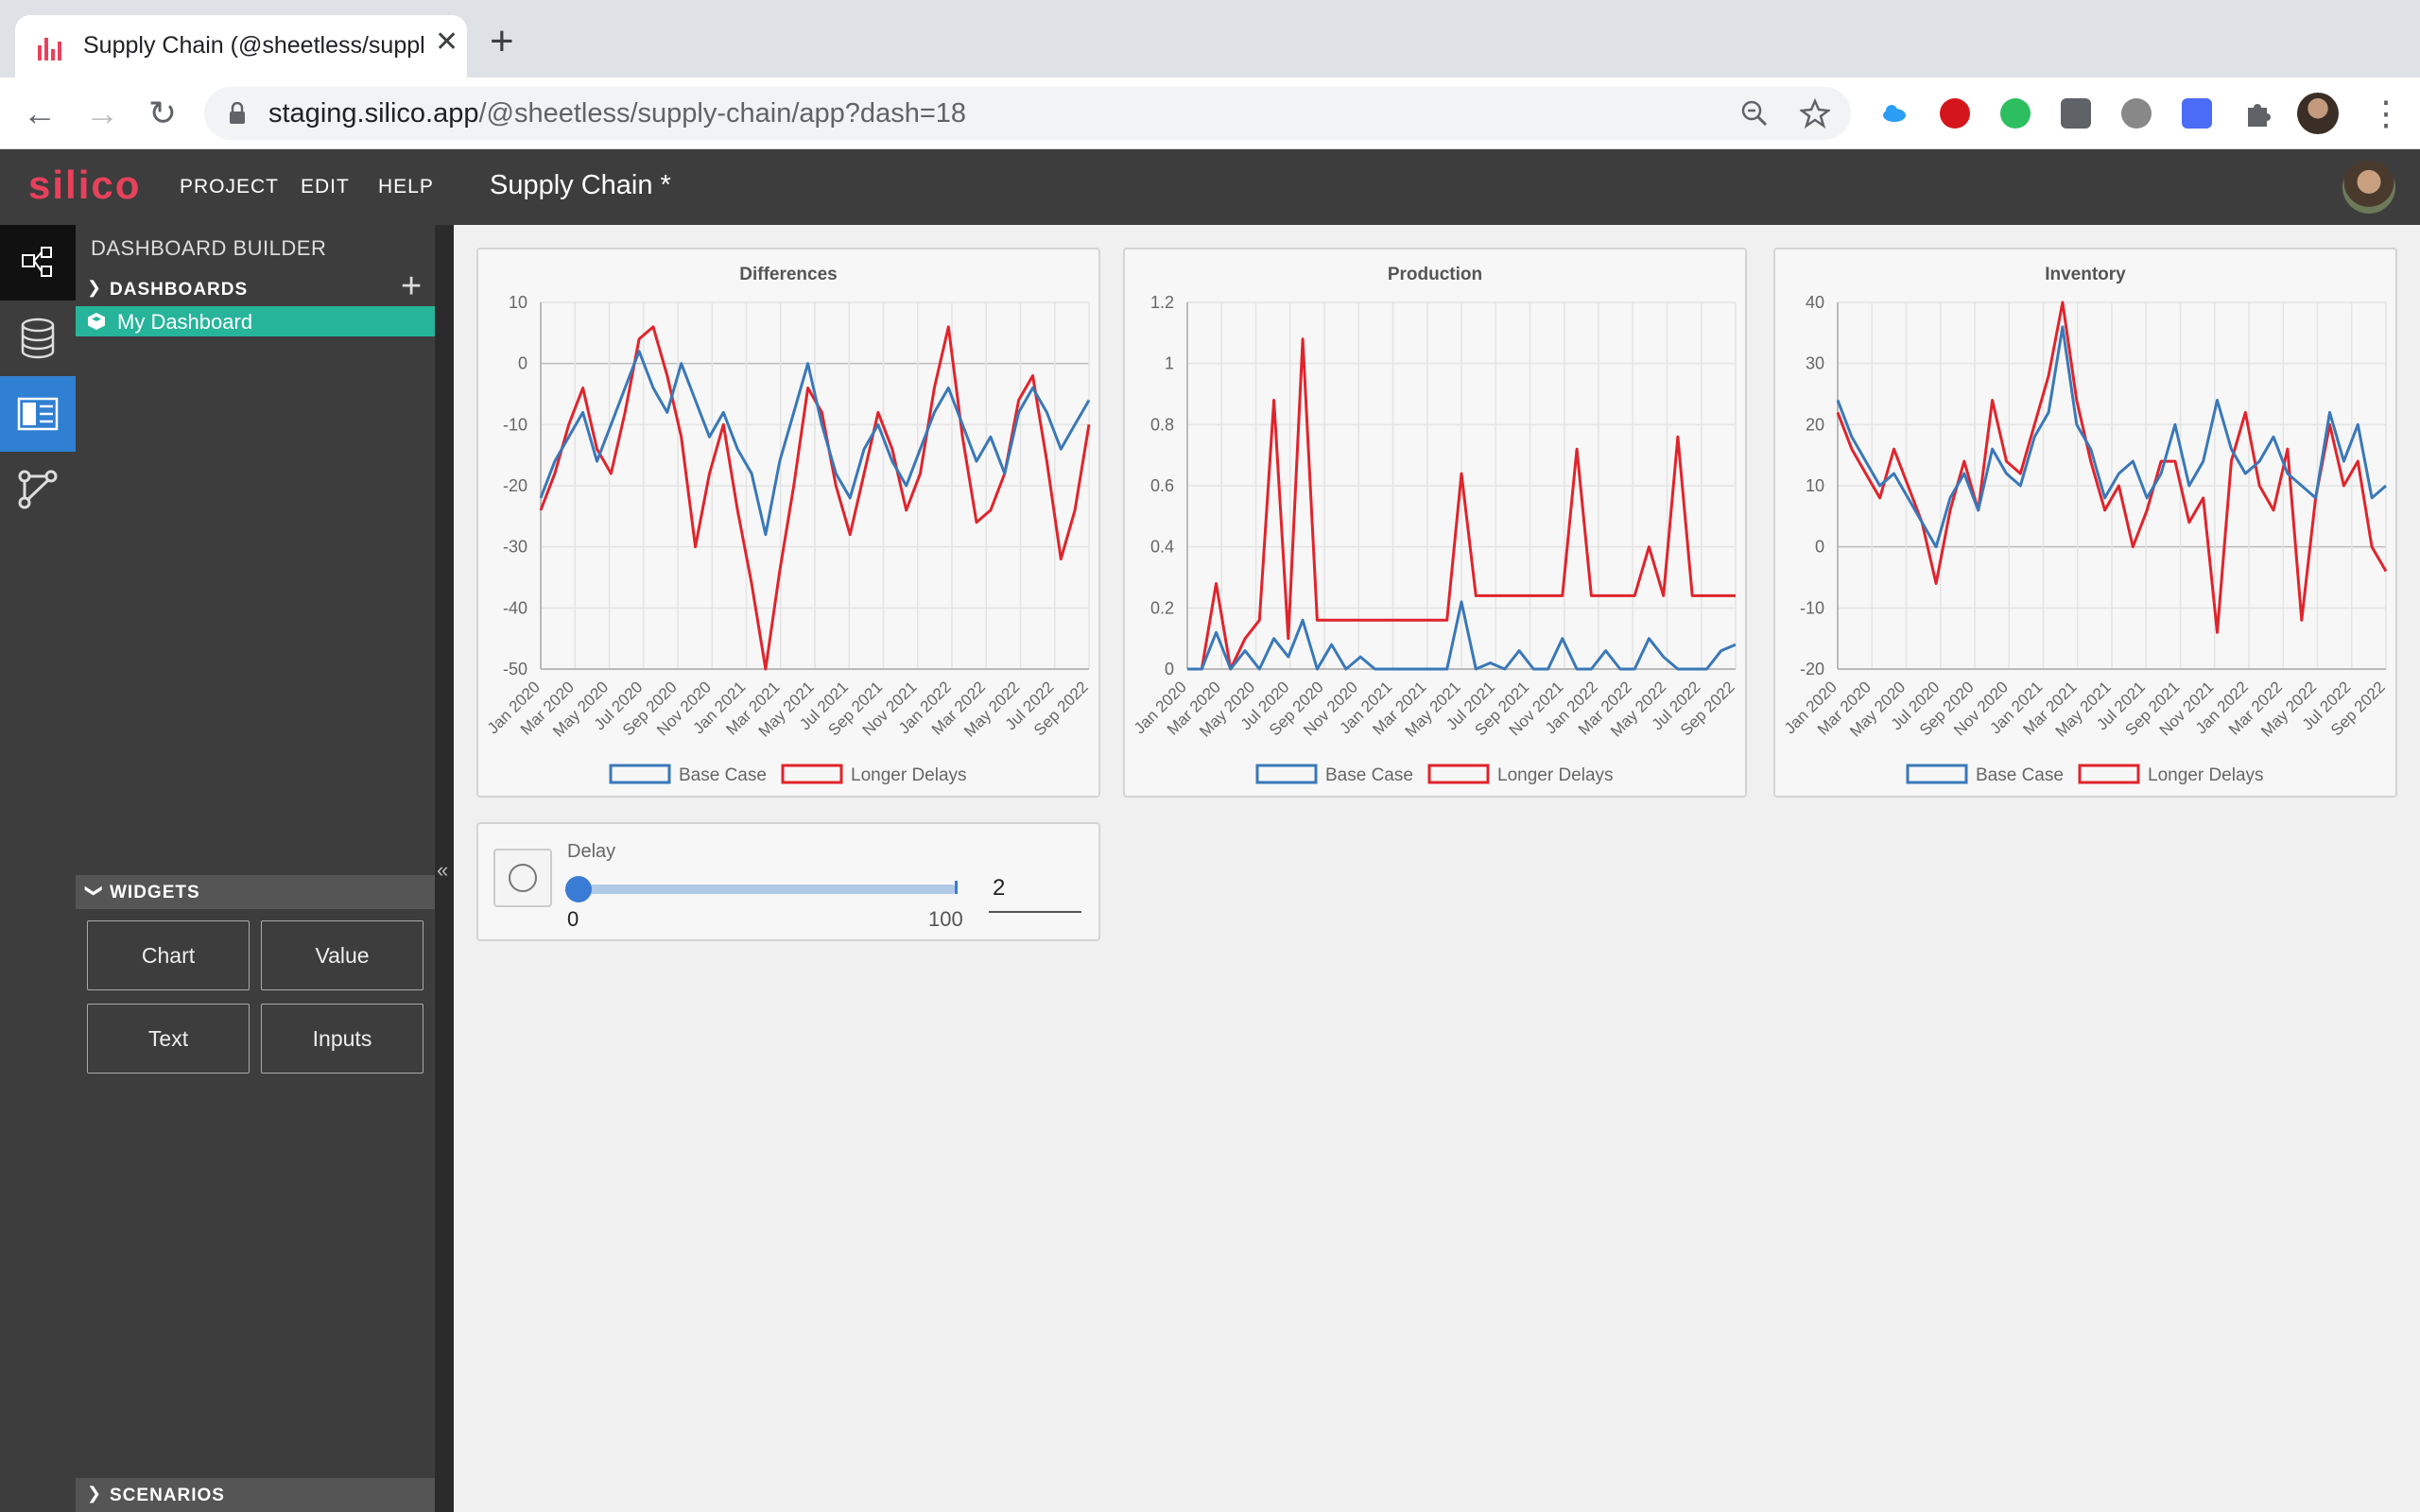  What do you see at coordinates (1162, 424) in the screenshot?
I see `y-tick-label: 0.8` at bounding box center [1162, 424].